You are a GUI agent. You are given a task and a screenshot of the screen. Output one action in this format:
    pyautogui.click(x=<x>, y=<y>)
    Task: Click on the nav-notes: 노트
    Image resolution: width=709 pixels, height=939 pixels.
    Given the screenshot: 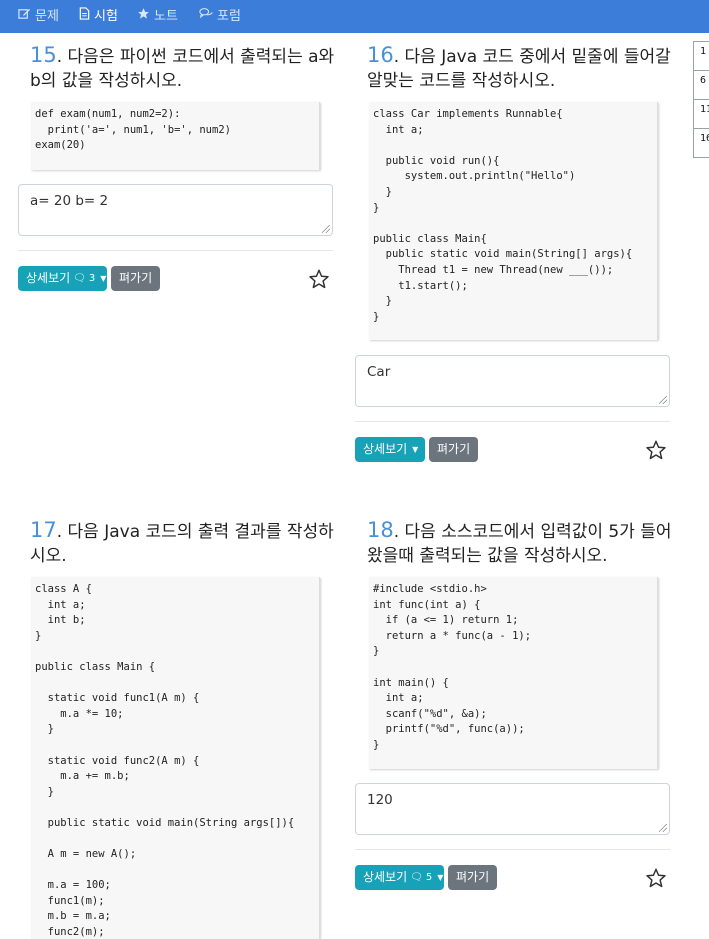 What is the action you would take?
    pyautogui.click(x=157, y=16)
    